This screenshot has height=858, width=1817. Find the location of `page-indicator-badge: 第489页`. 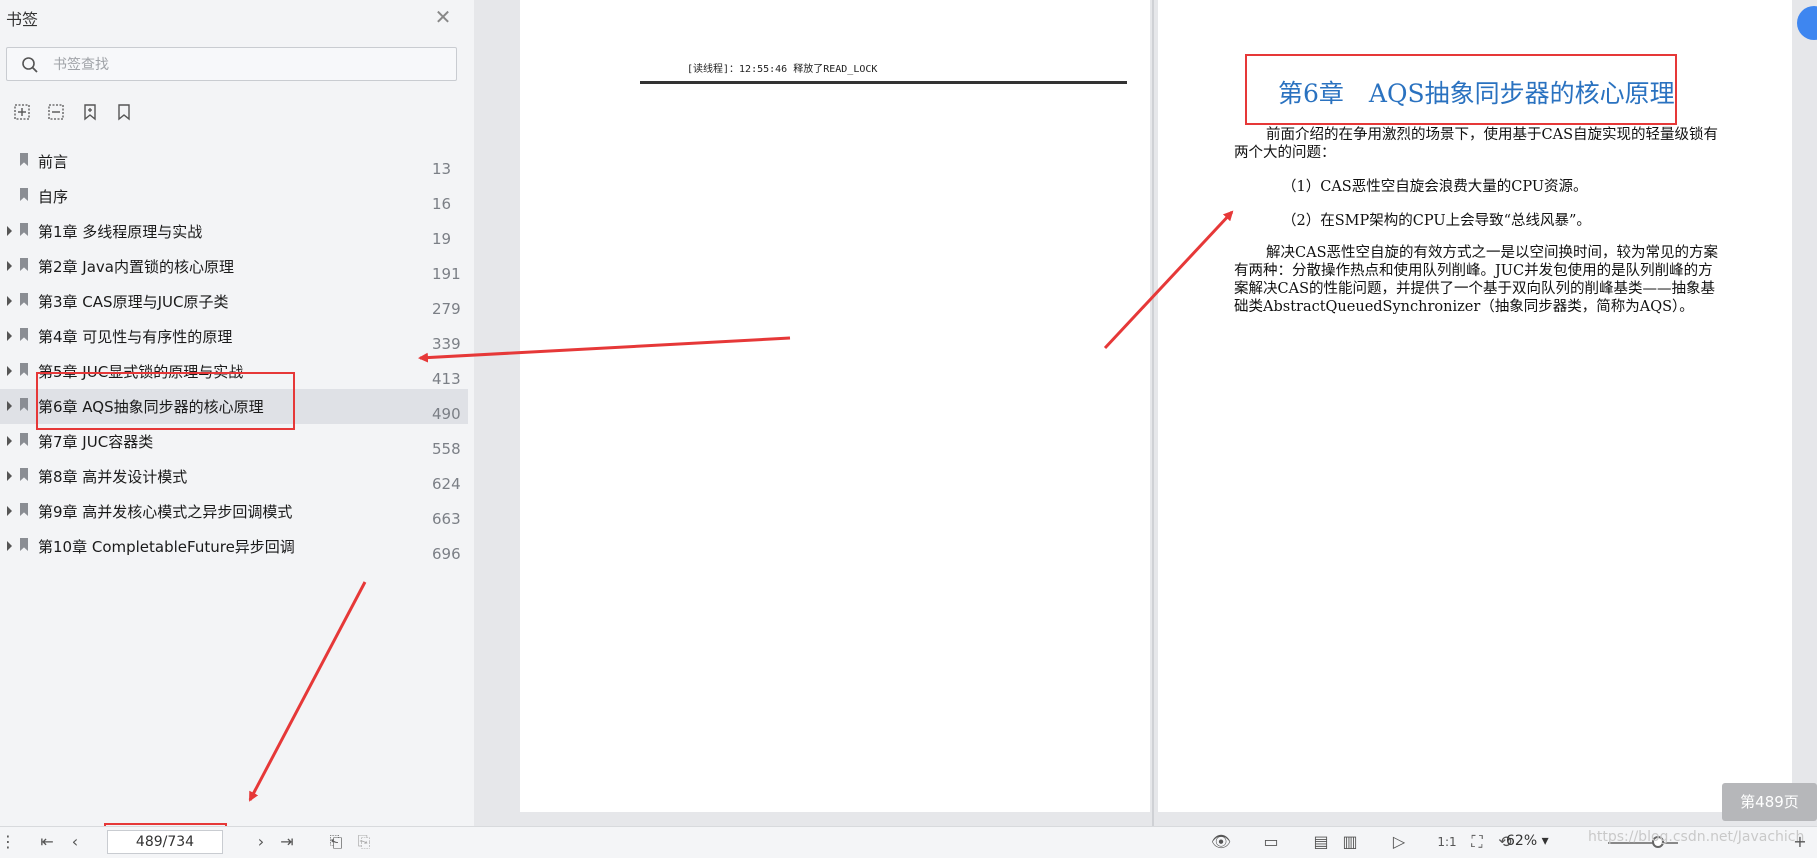

page-indicator-badge: 第489页 is located at coordinates (1769, 802).